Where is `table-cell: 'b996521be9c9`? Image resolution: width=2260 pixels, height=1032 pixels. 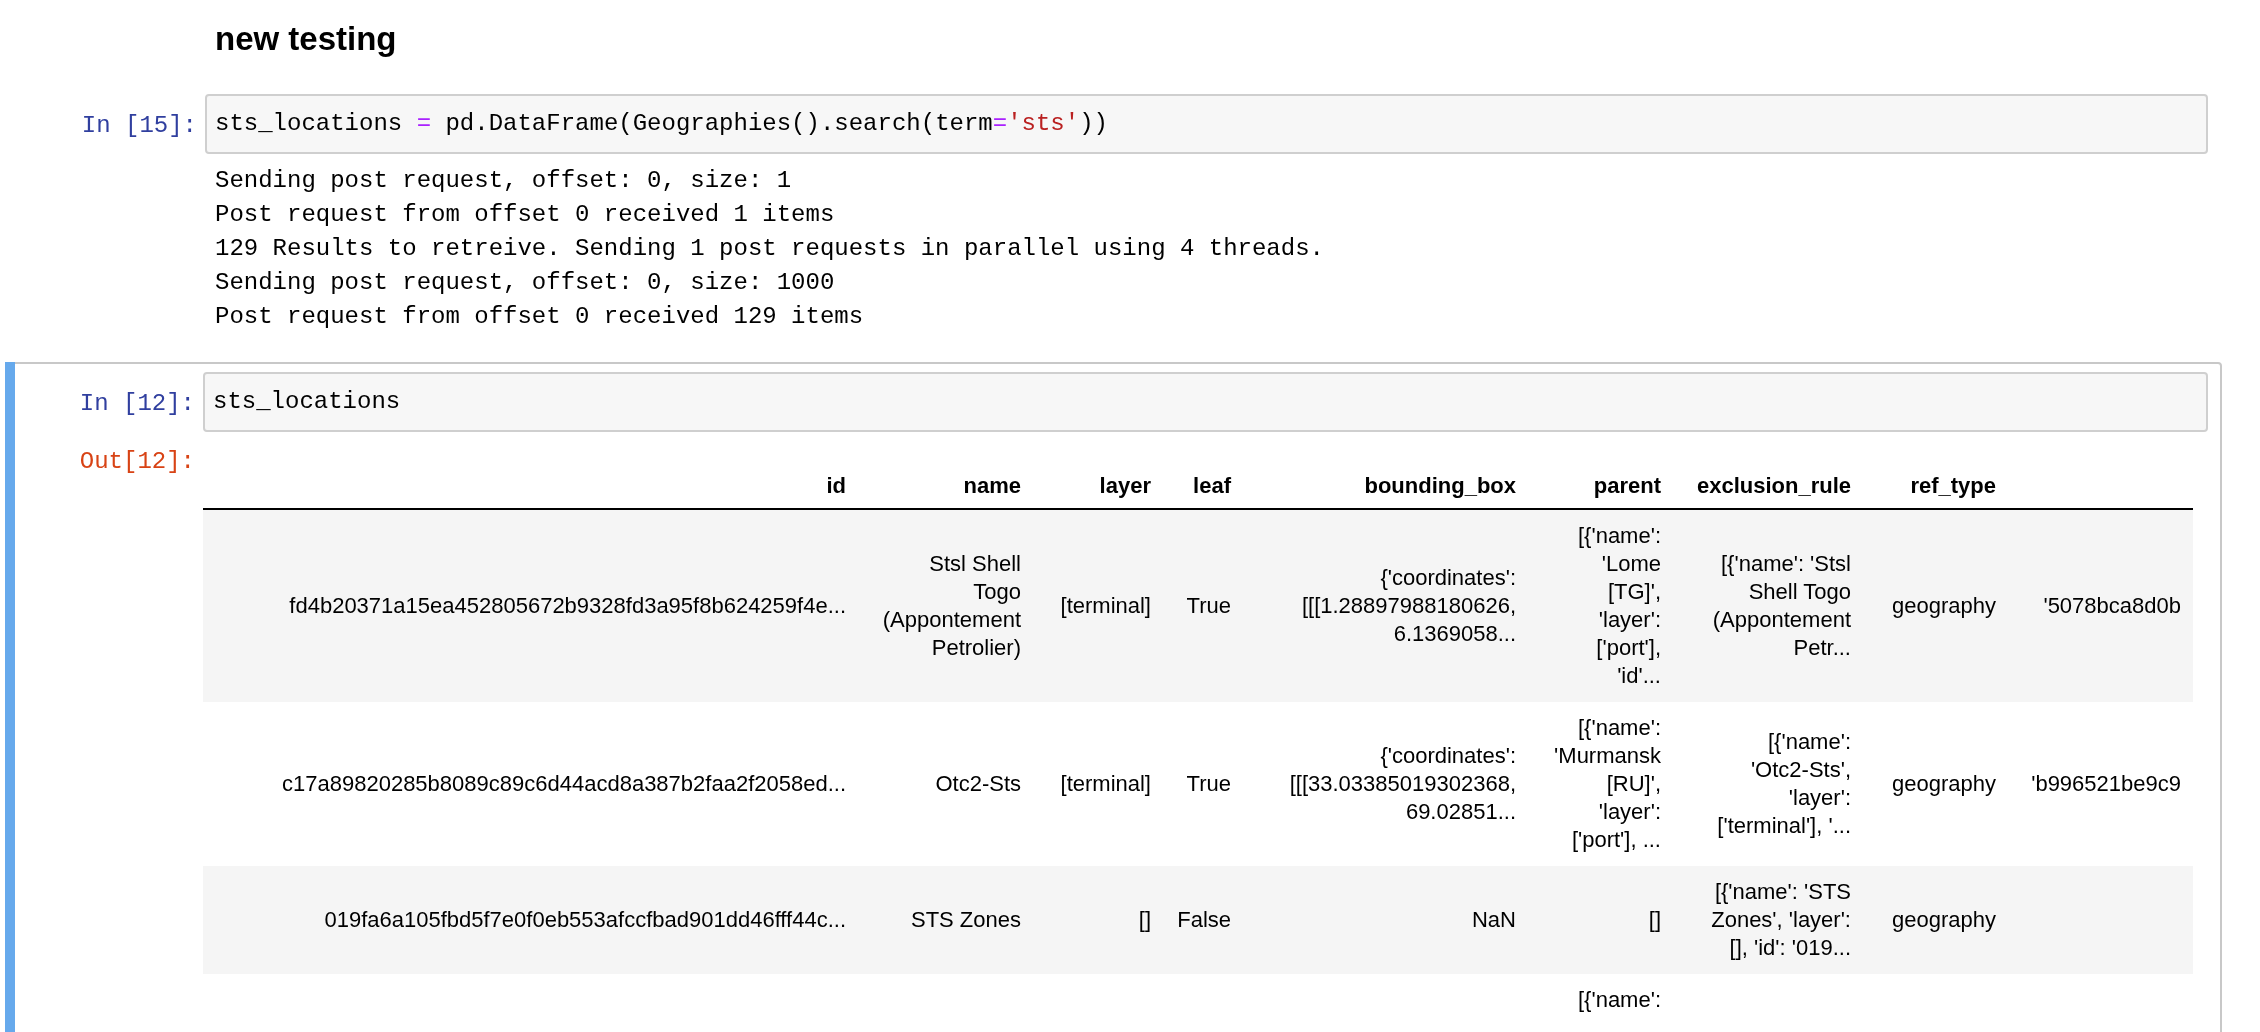
table-cell: 'b996521be9c9 is located at coordinates (2106, 783).